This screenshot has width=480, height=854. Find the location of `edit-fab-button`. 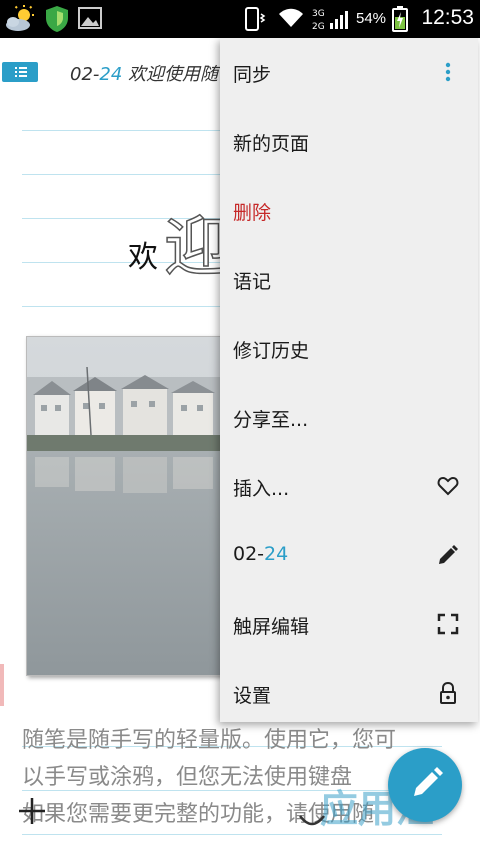

edit-fab-button is located at coordinates (425, 785).